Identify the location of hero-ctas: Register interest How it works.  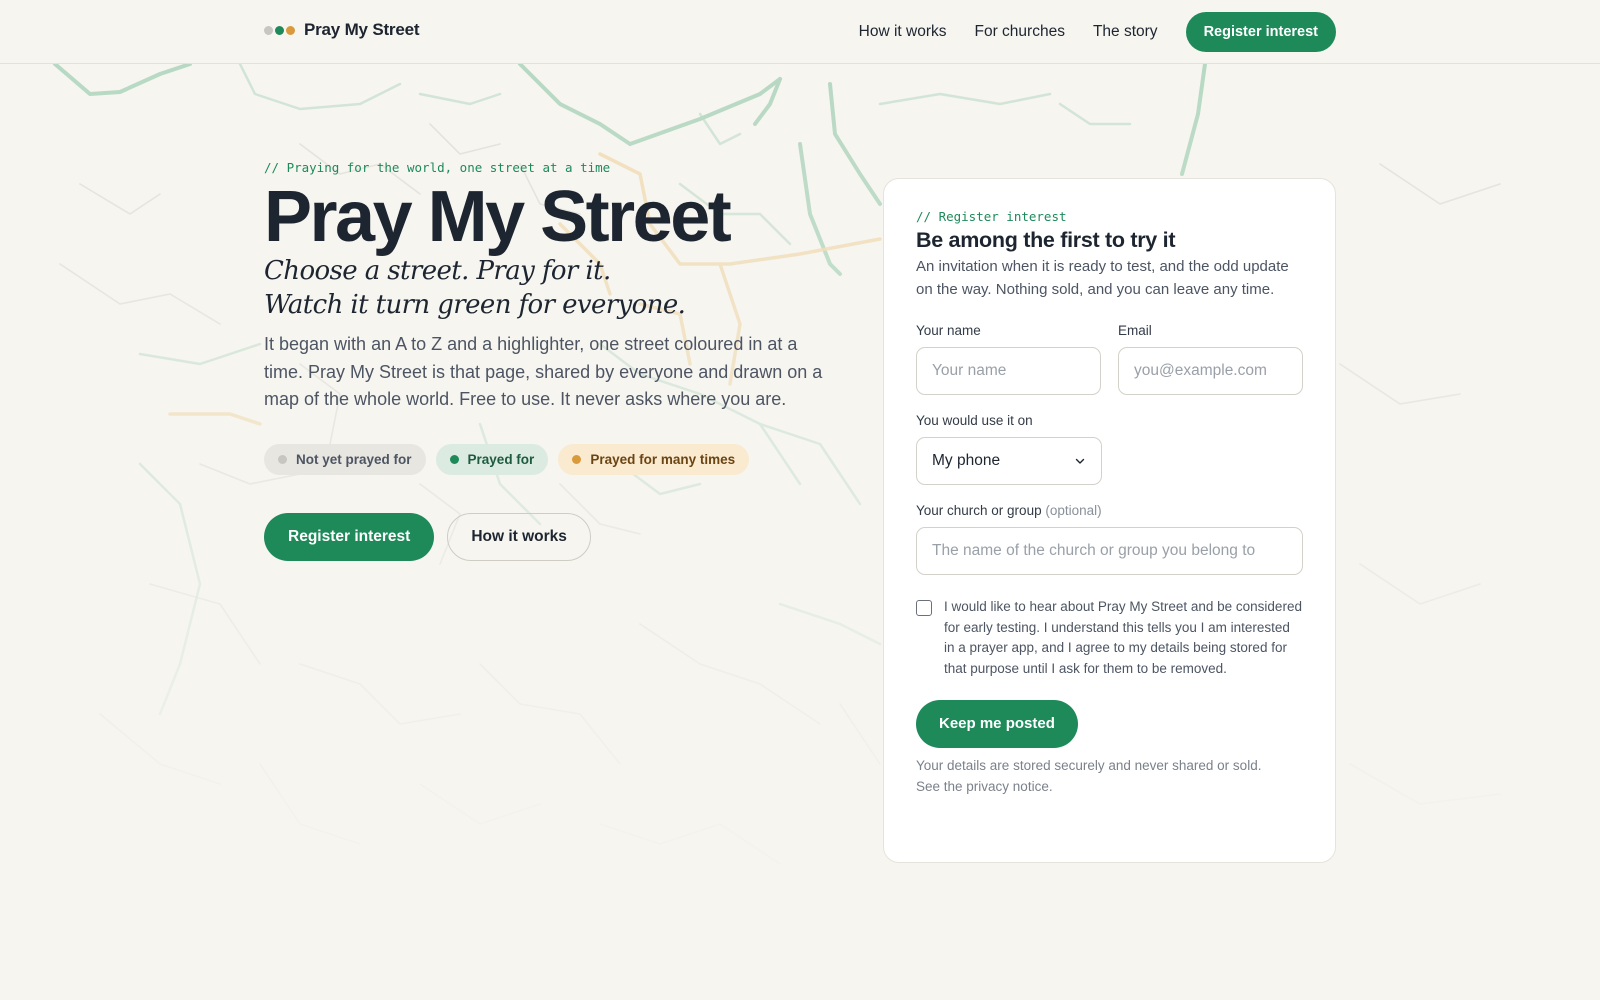
(544, 536).